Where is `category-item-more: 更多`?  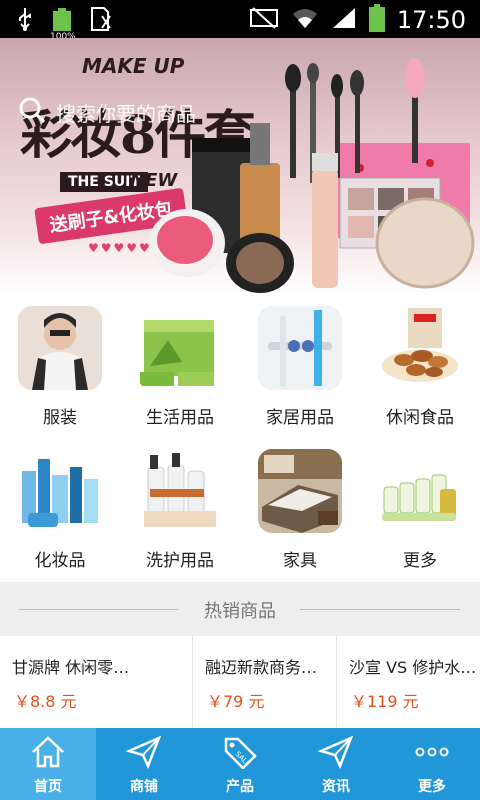 category-item-more: 更多 is located at coordinates (420, 510).